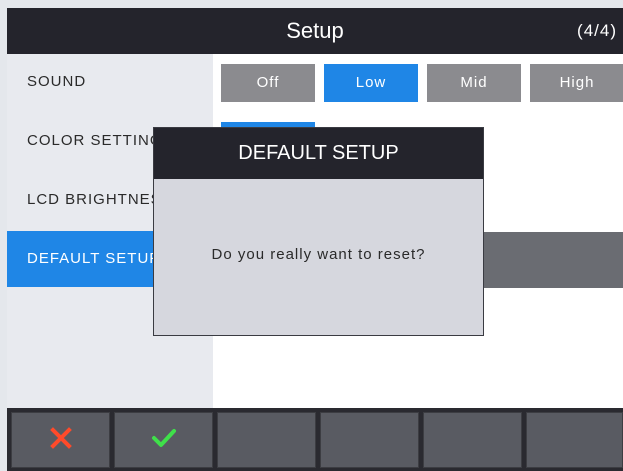 This screenshot has height=471, width=623. Describe the element at coordinates (110, 82) in the screenshot. I see `menu-item-sound: SOUND` at that location.